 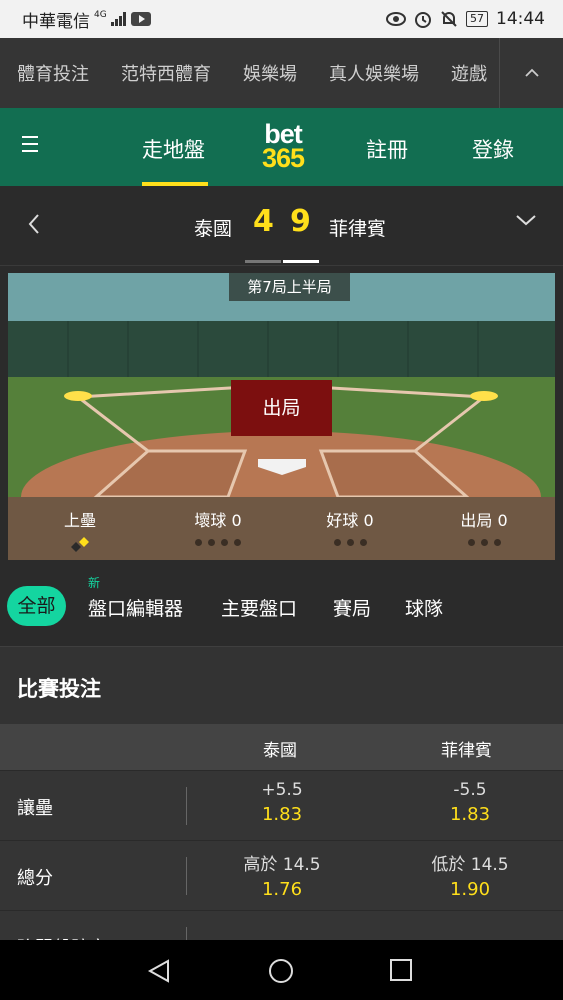 What do you see at coordinates (79, 520) in the screenshot?
I see `bases-label: 上壘` at bounding box center [79, 520].